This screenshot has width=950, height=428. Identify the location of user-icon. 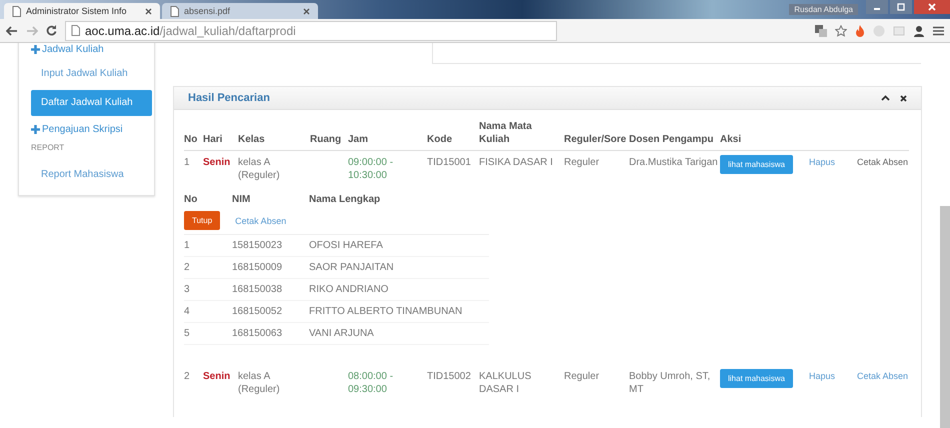
(919, 30).